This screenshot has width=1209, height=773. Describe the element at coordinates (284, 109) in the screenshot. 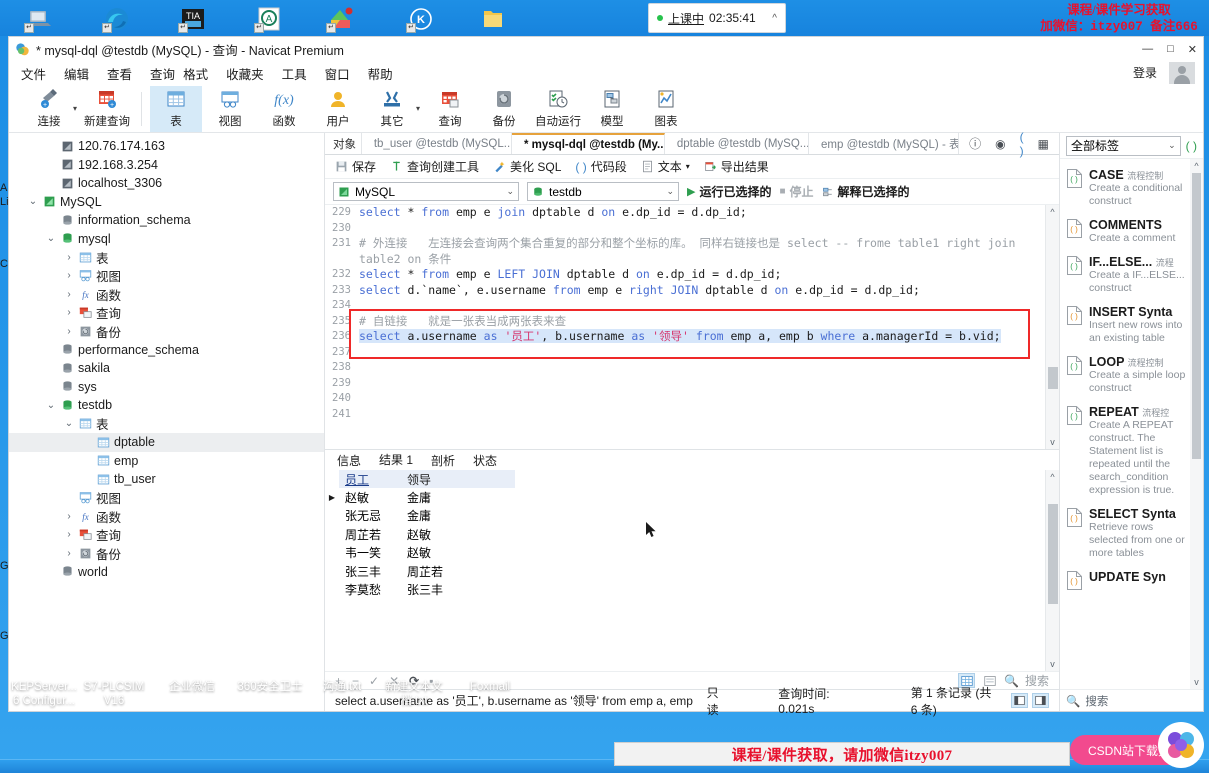

I see `toolbar-button-function: f(x) 函数` at that location.